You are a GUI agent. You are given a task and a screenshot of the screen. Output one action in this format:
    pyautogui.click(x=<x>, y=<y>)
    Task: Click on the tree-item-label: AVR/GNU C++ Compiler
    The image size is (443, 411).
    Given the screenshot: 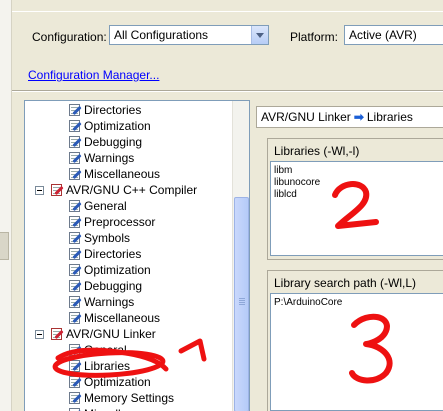 What is the action you would take?
    pyautogui.click(x=132, y=190)
    